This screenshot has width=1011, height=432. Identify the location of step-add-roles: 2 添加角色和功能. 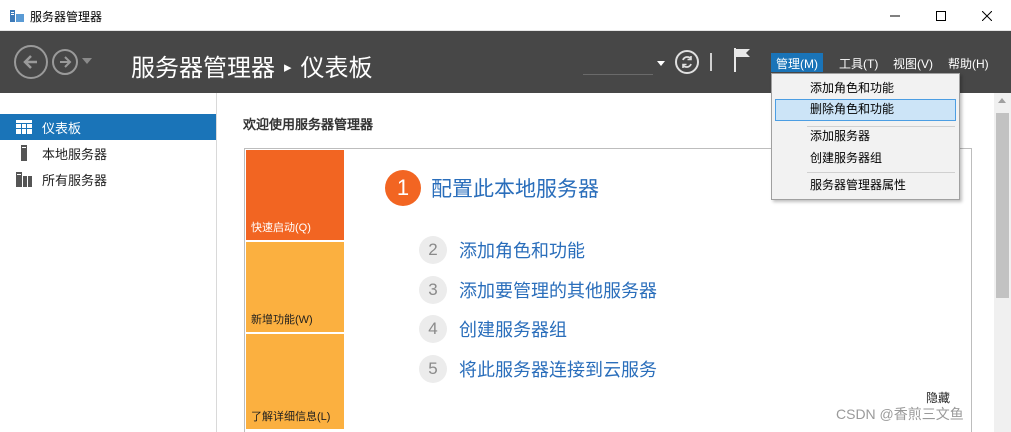
(502, 250).